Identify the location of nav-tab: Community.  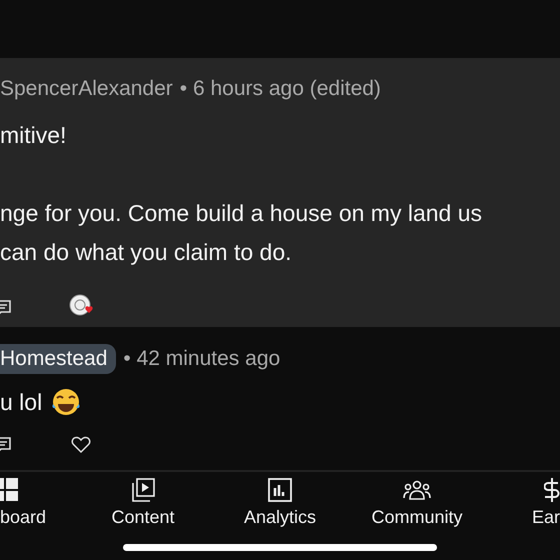
(417, 509).